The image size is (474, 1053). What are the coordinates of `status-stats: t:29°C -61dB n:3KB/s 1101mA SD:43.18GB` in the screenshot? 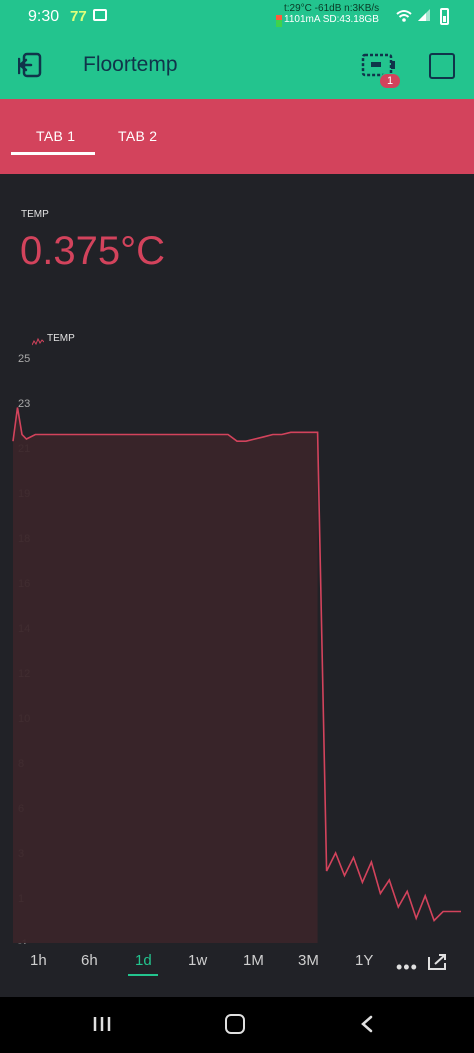 It's located at (327, 14).